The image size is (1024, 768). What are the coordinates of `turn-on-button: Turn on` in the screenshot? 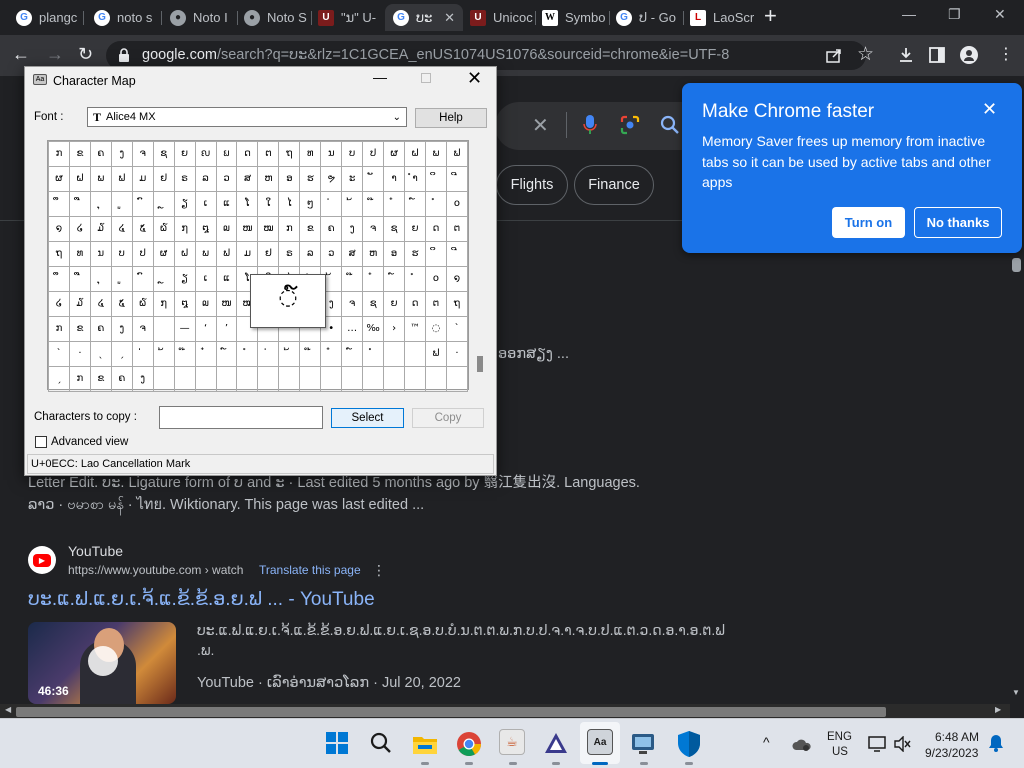 It's located at (868, 222).